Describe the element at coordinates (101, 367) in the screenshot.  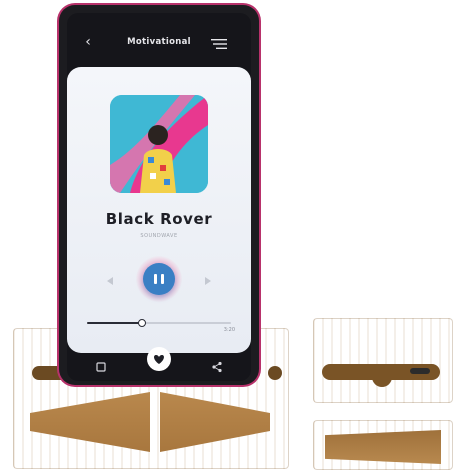
I see `playlist-icon` at that location.